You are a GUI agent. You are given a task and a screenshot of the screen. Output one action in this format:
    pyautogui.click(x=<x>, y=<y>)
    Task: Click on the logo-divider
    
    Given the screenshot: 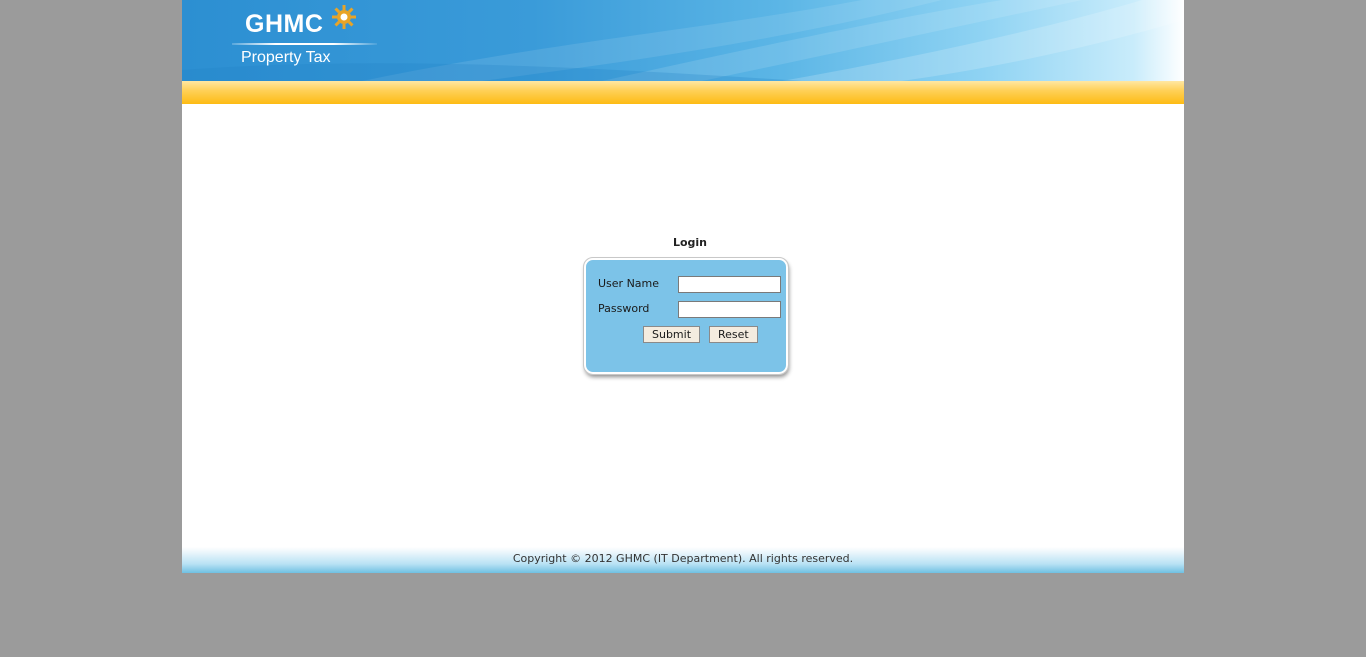 What is the action you would take?
    pyautogui.click(x=304, y=44)
    